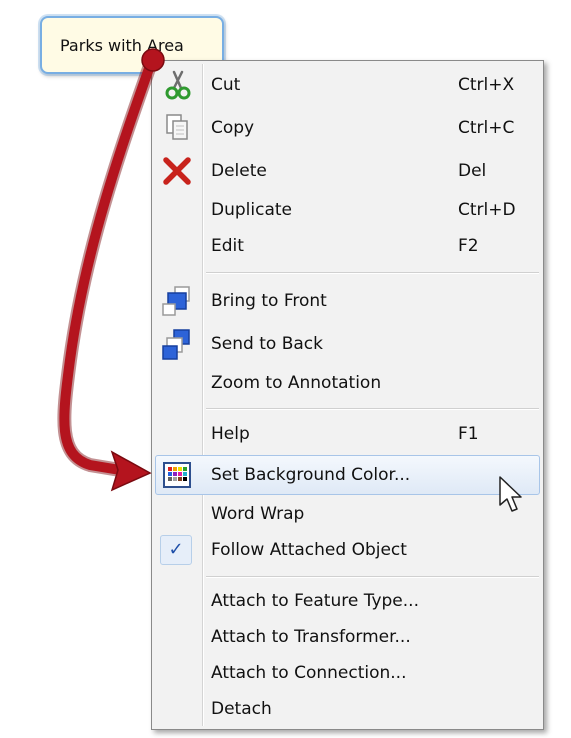 Image resolution: width=571 pixels, height=738 pixels. I want to click on menu-item-label: Zoom to Annotation, so click(296, 383).